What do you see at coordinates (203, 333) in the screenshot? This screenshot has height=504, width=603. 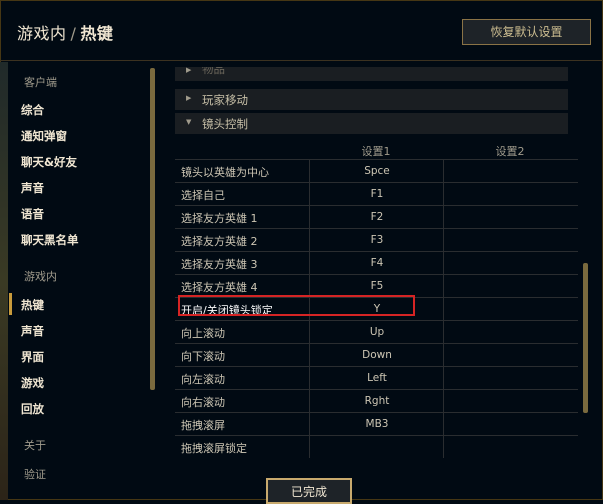 I see `hotkey-name: 向上滚动` at bounding box center [203, 333].